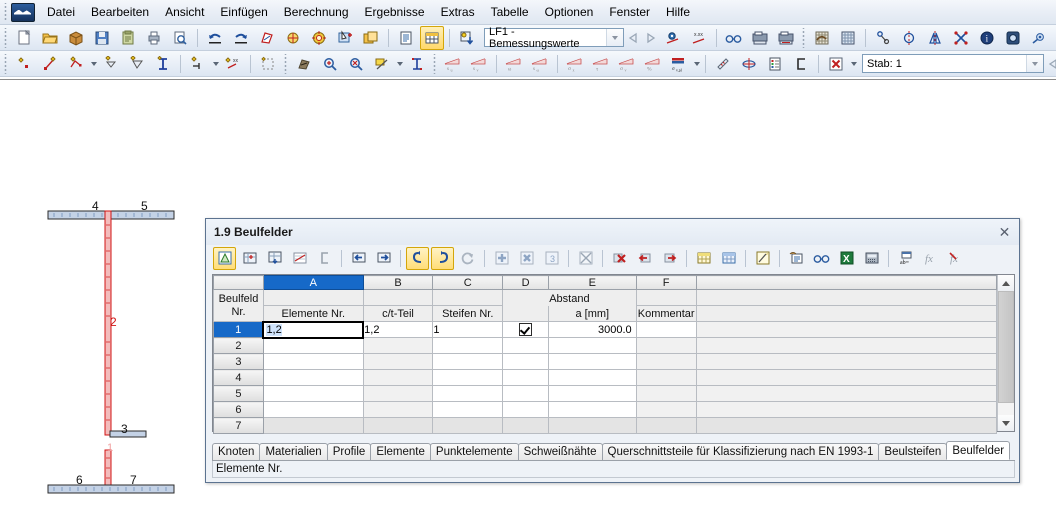 This screenshot has width=1056, height=531. What do you see at coordinates (224, 258) in the screenshot?
I see `edit-section-icon` at bounding box center [224, 258].